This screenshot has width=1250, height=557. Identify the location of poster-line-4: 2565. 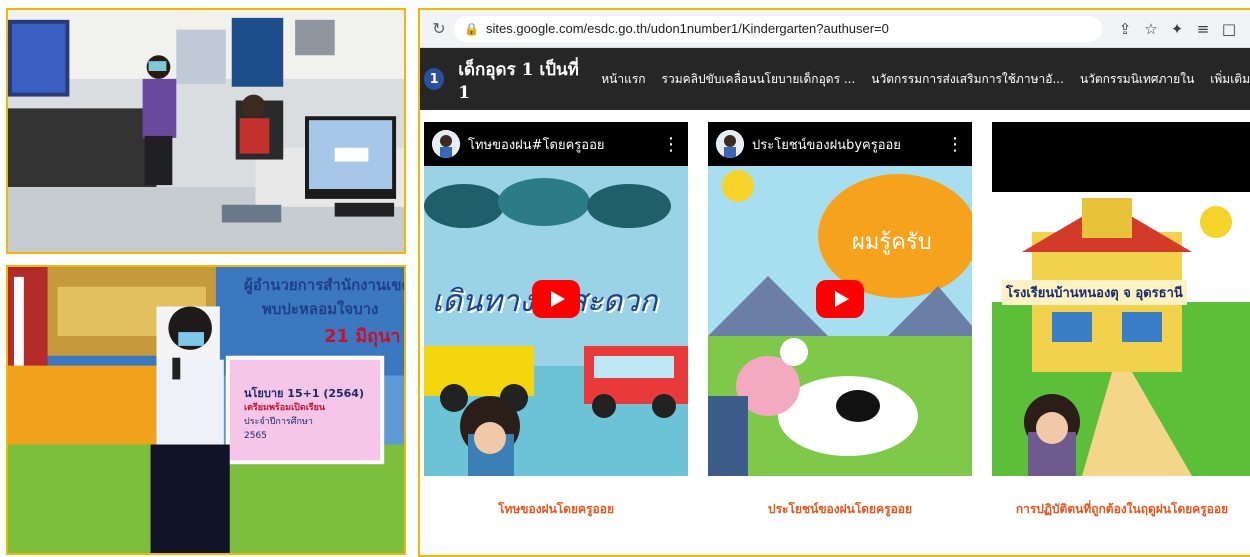
(255, 436).